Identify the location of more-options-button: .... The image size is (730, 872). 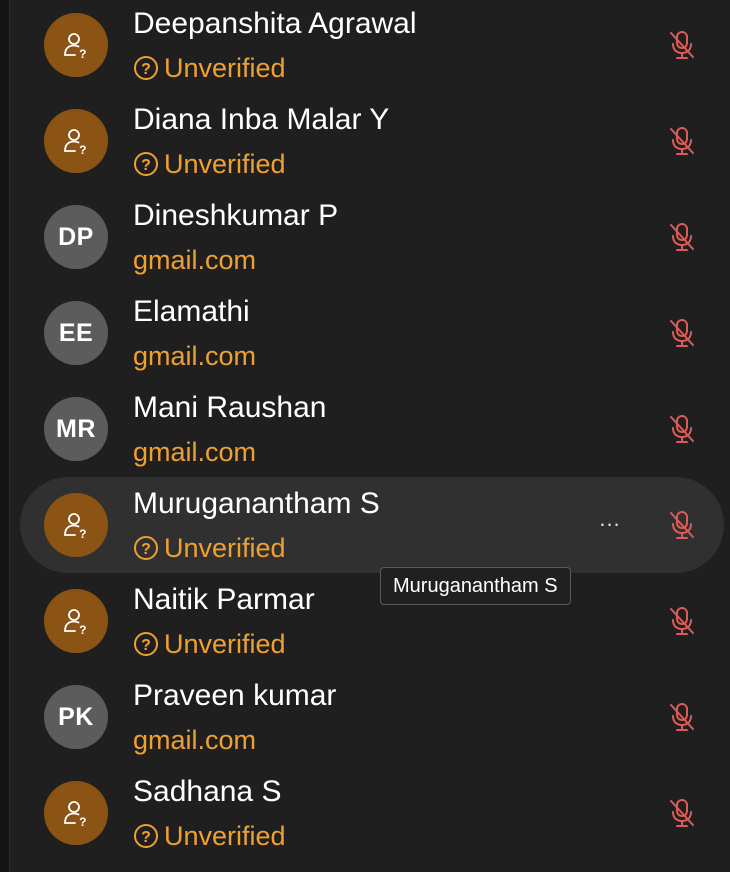
(610, 519).